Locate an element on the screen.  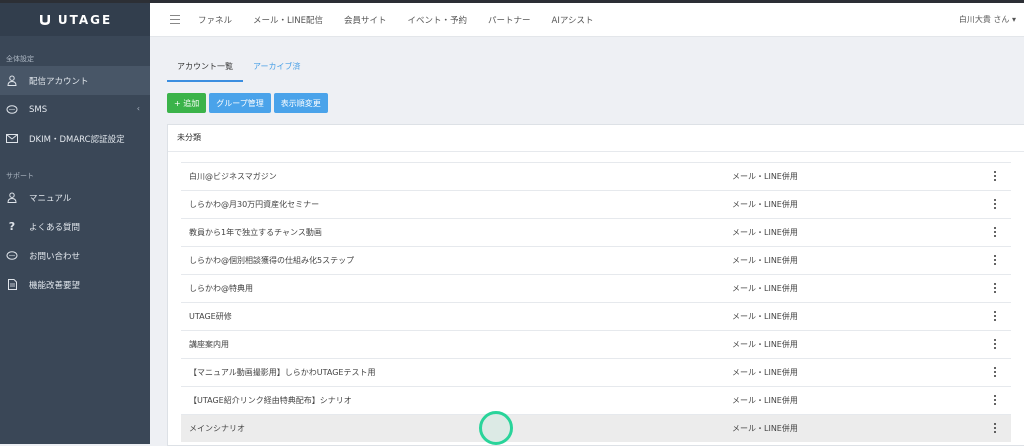
panel-title: 未分類 is located at coordinates (596, 138).